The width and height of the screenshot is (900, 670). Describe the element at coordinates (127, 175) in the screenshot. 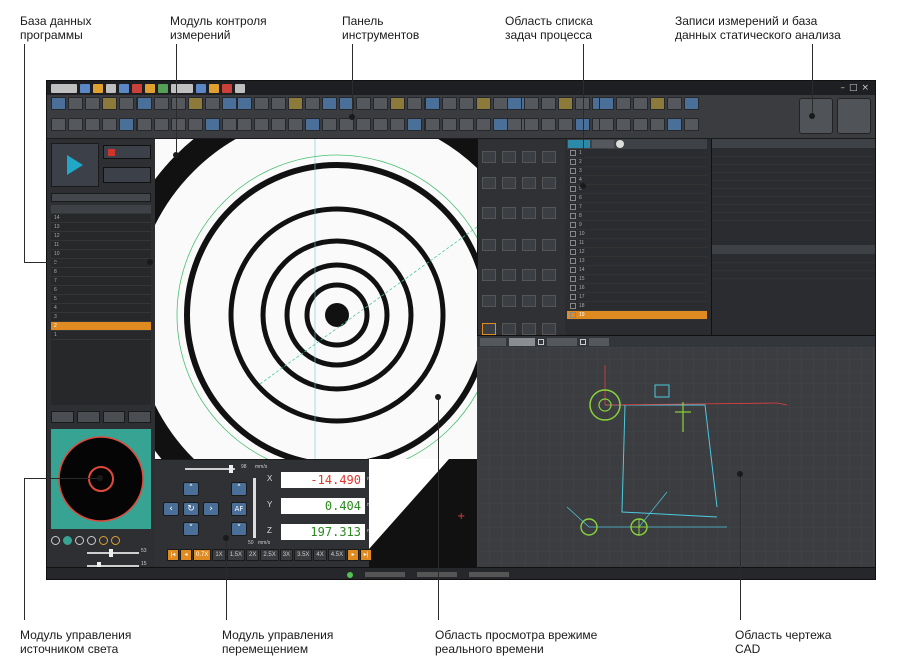

I see `measure-mode-button` at that location.